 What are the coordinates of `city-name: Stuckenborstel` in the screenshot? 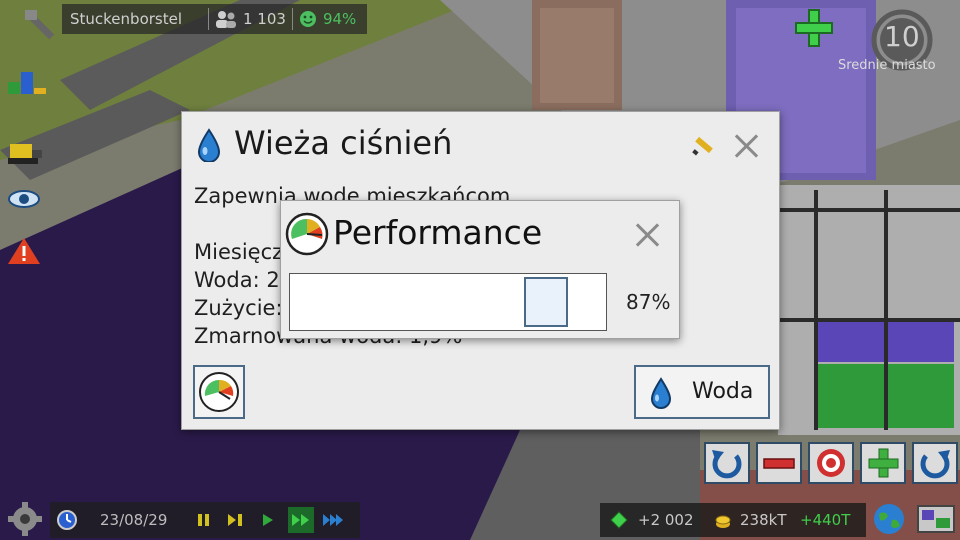 It's located at (126, 19).